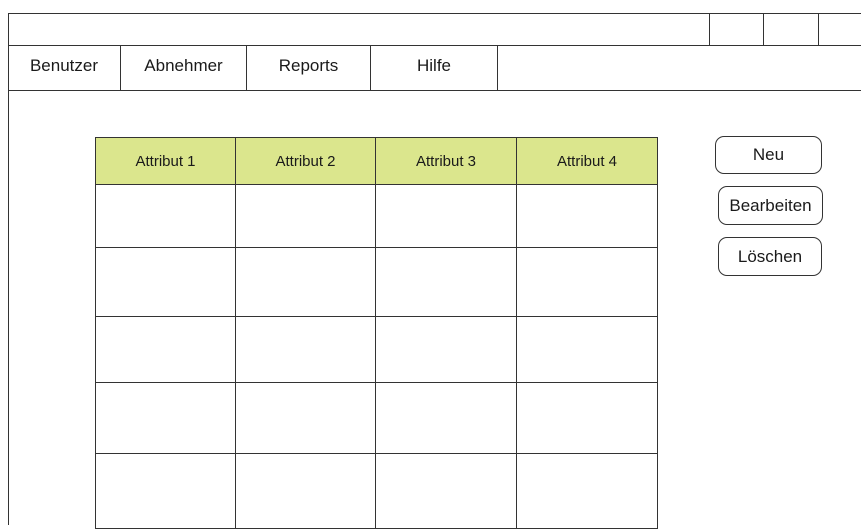 Image resolution: width=861 pixels, height=529 pixels. What do you see at coordinates (64, 68) in the screenshot?
I see `menu-item-benutzer: Benutzer` at bounding box center [64, 68].